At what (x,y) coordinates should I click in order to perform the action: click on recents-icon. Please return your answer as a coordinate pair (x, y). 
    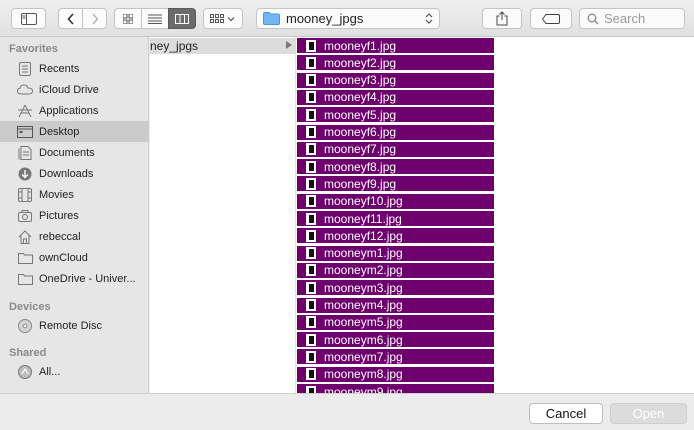
    Looking at the image, I should click on (25, 68).